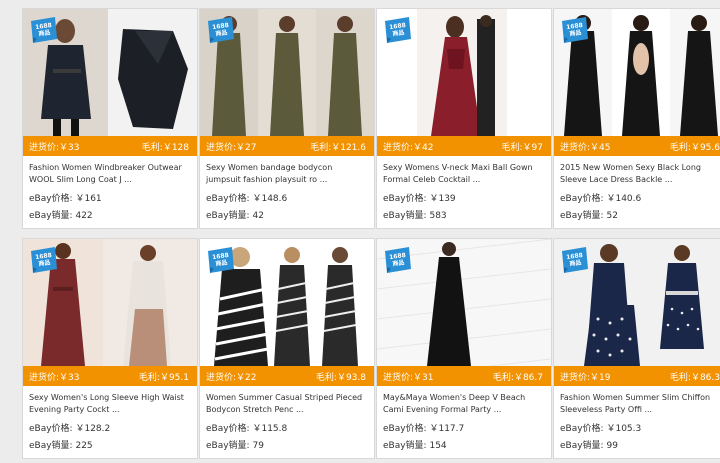 This screenshot has height=463, width=720. Describe the element at coordinates (247, 199) in the screenshot. I see `ebay-price: eBay价格: ￥148.6` at that location.